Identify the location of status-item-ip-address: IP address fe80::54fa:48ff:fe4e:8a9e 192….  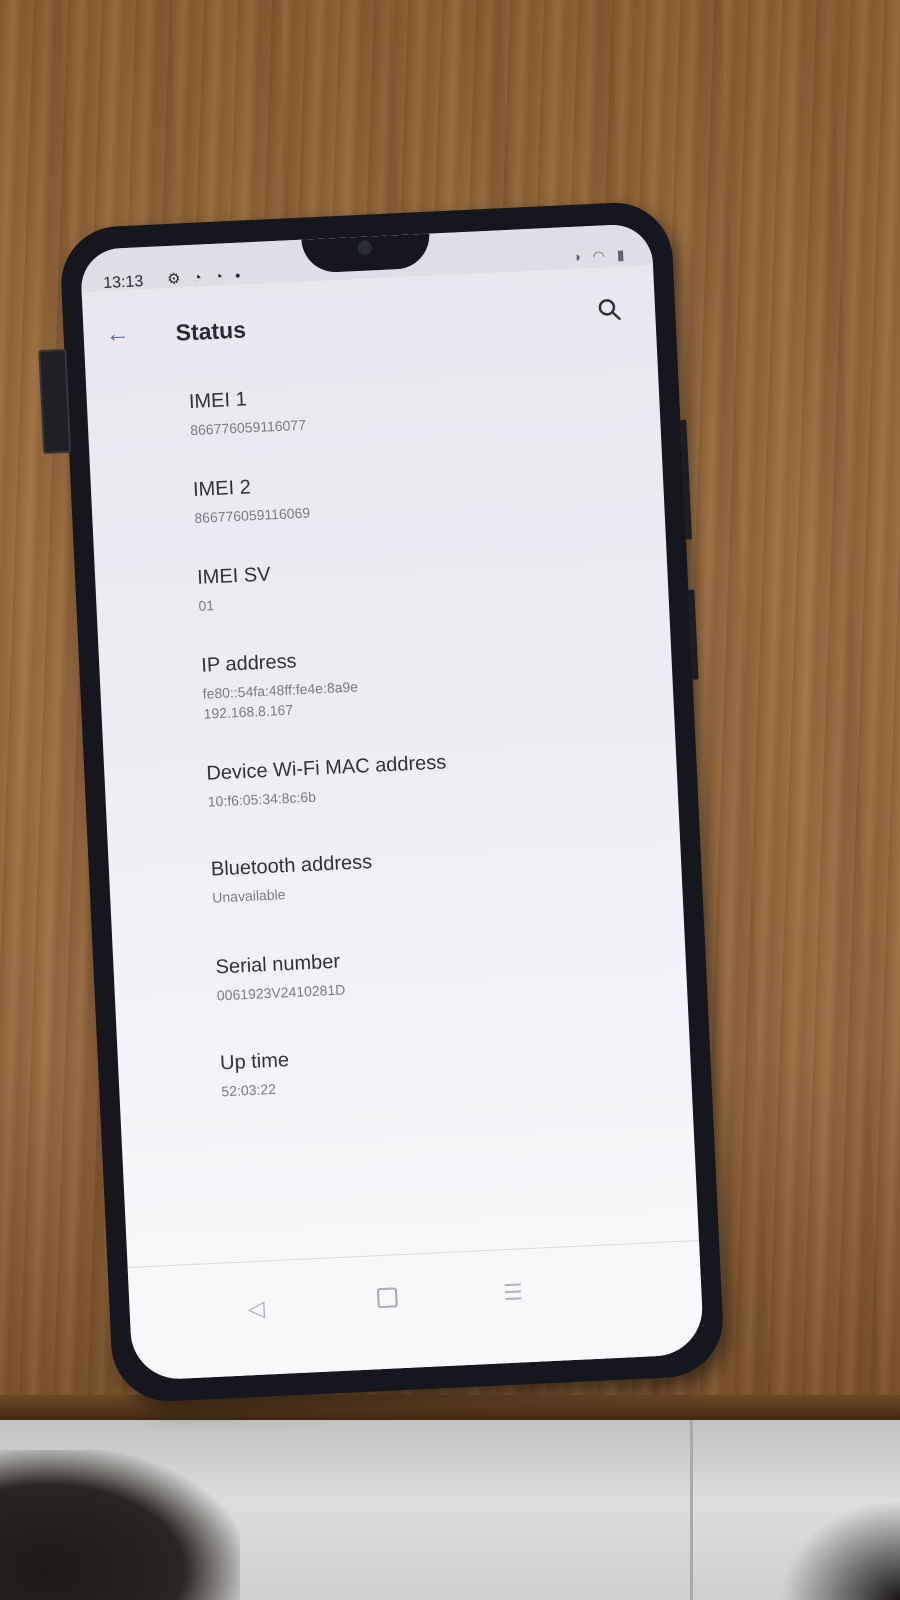
(280, 686).